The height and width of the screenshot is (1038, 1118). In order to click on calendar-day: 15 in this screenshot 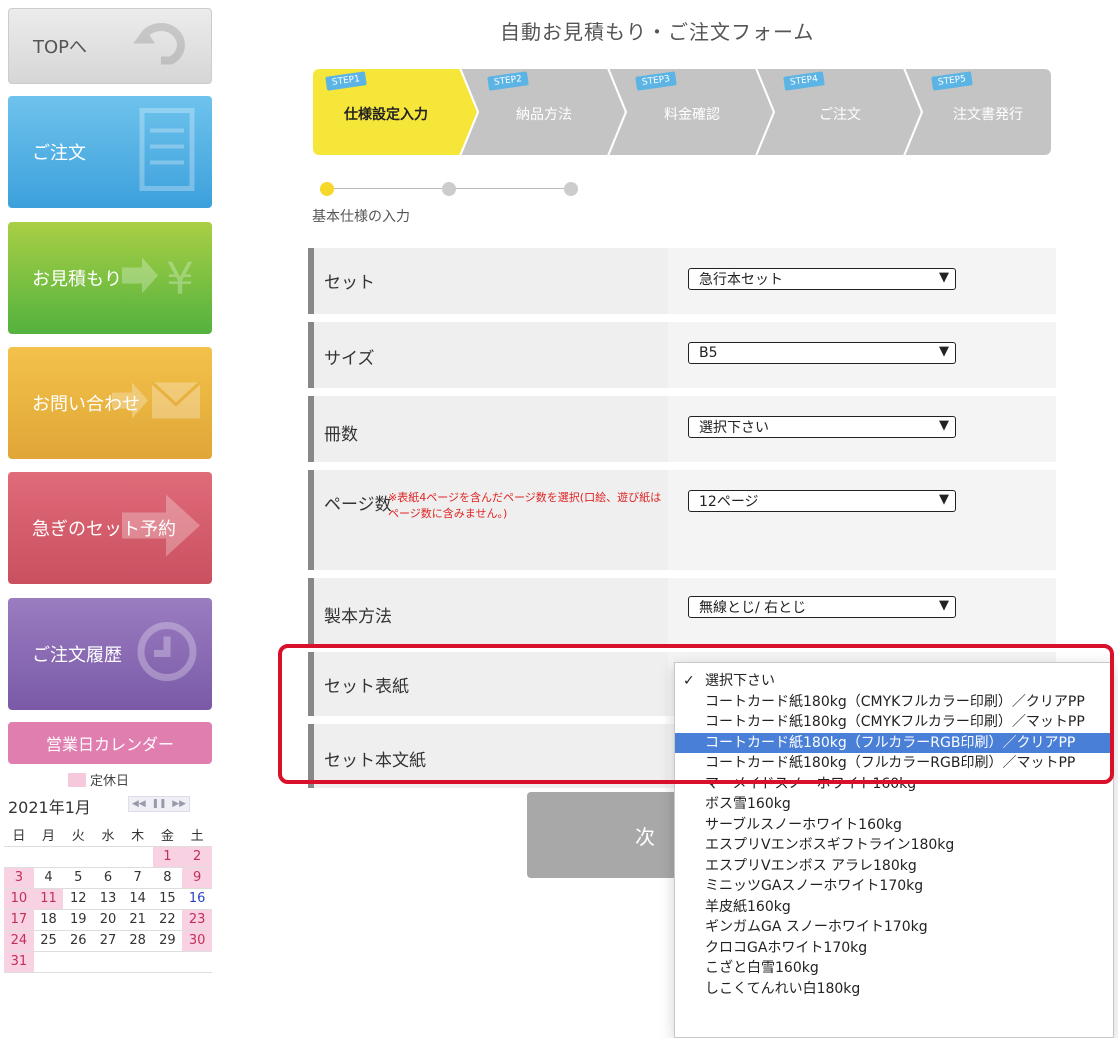, I will do `click(167, 899)`.